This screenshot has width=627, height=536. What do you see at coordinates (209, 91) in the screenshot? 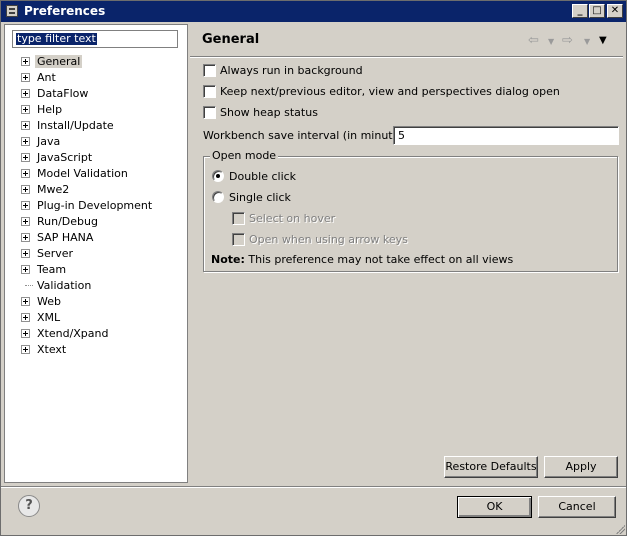
I see `keep-editor-dialog-checkbox` at bounding box center [209, 91].